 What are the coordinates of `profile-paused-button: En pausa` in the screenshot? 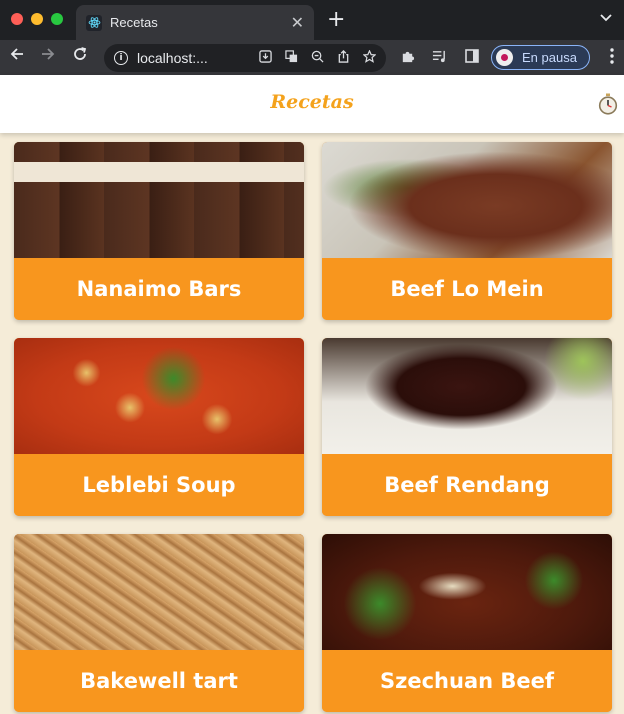 It's located at (540, 57).